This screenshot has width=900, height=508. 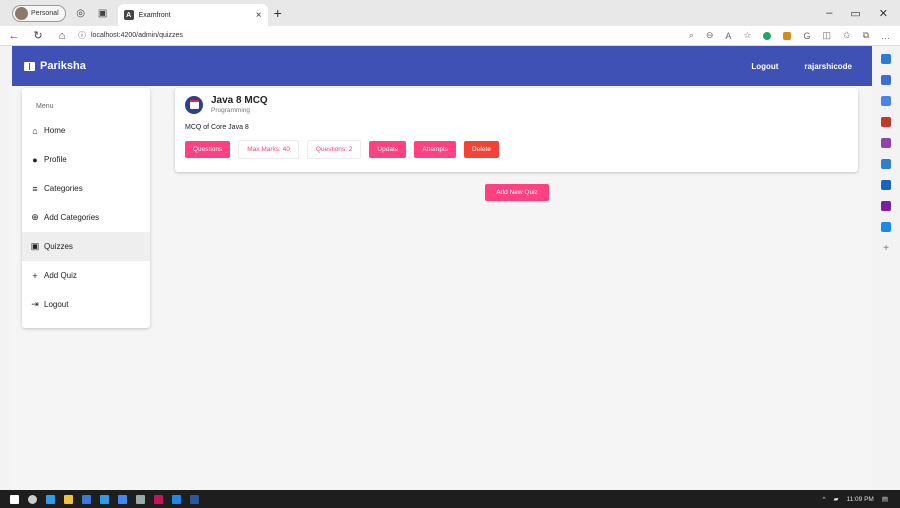 I want to click on restore-button: ▭, so click(x=855, y=13).